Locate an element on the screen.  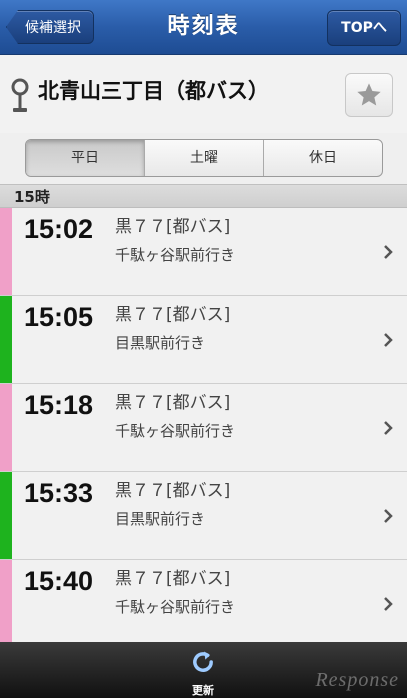
star-icon is located at coordinates (369, 94).